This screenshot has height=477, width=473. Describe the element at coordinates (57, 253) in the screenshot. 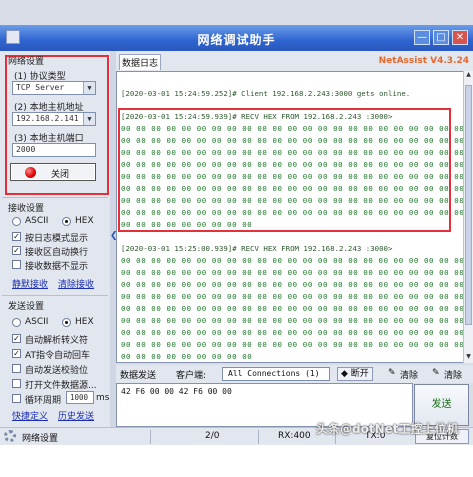

I see `recv-autowrap-label: 接收区自动换行` at that location.